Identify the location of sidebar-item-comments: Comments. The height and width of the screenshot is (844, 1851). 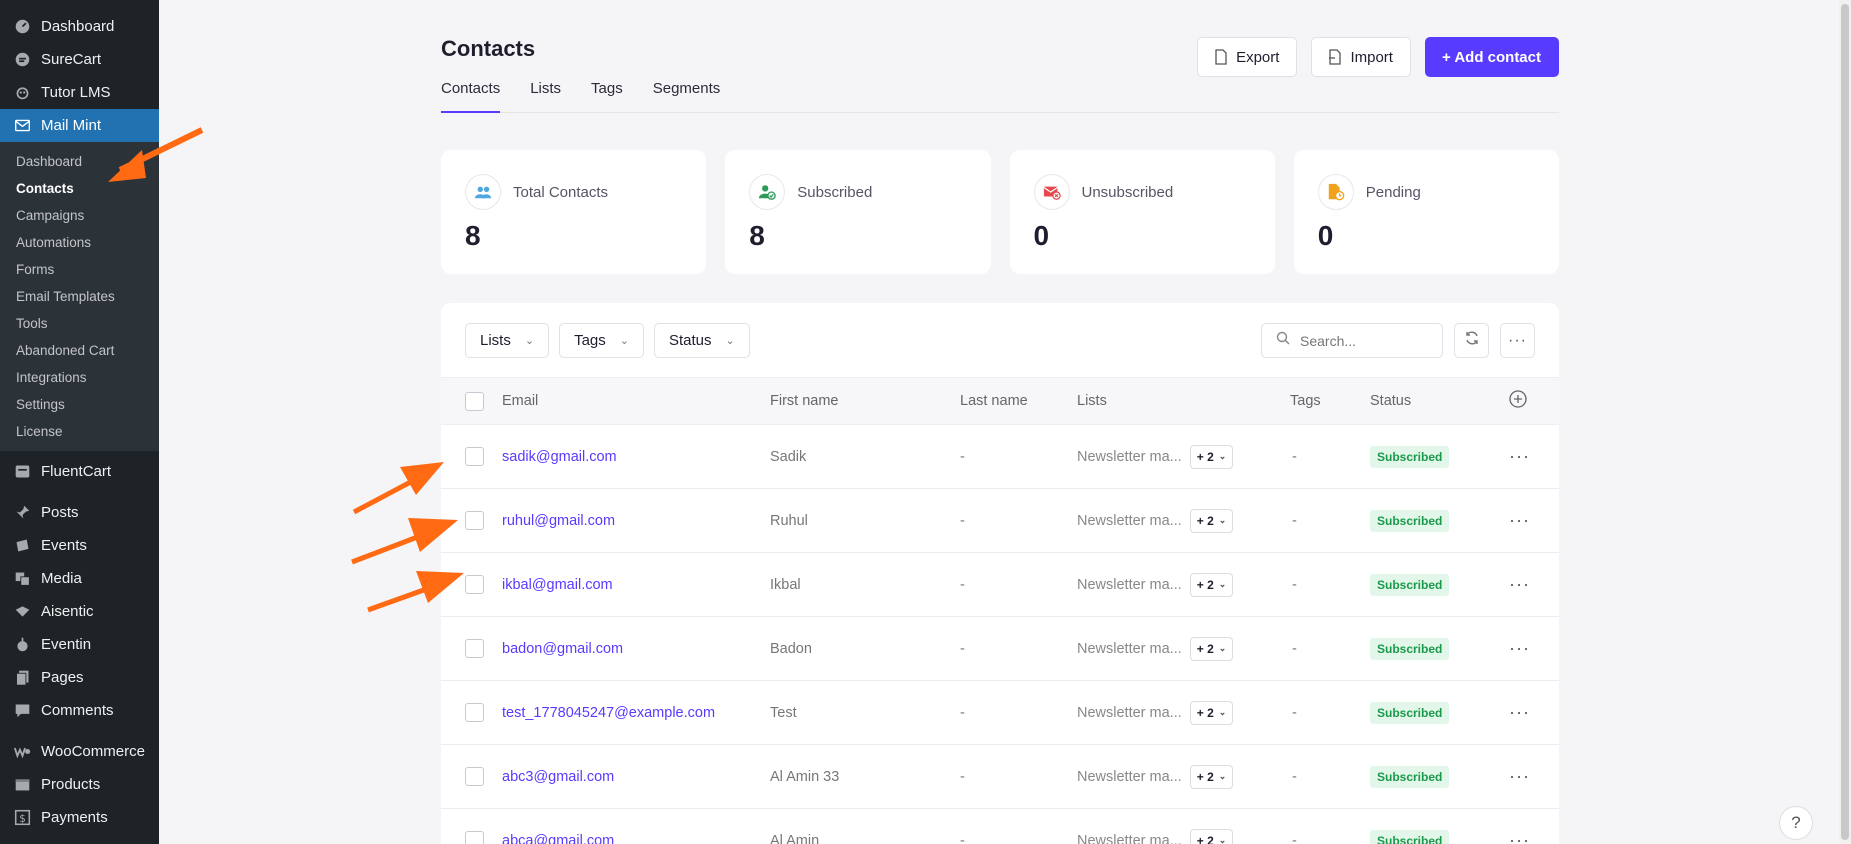
(79, 710).